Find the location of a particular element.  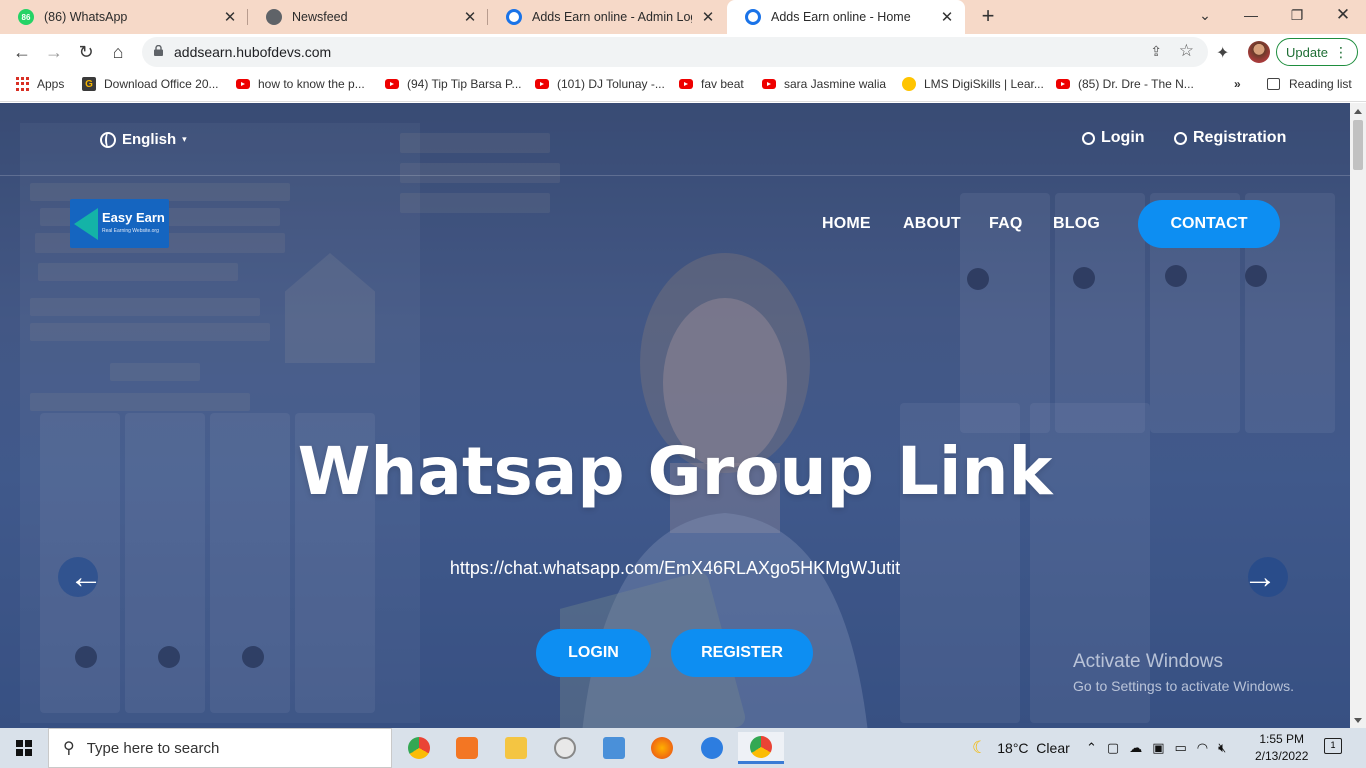

nav-blog: BLOG is located at coordinates (1076, 224).